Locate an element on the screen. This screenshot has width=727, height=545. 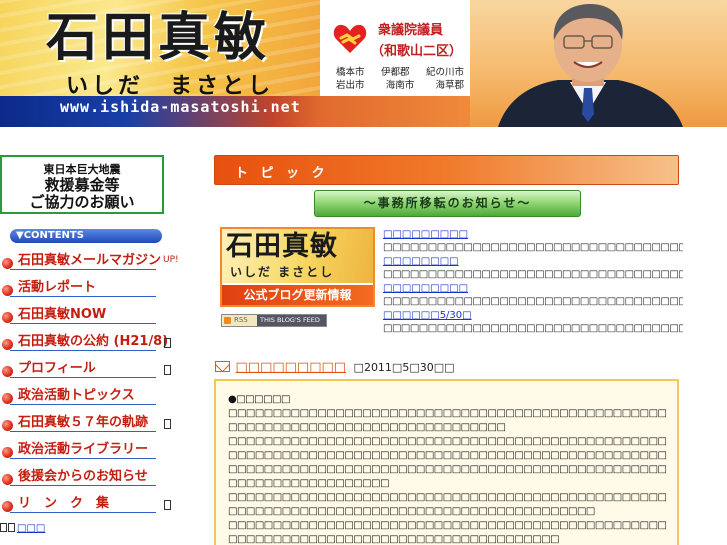
blog-banner-caption: 公式ブログ更新情報 is located at coordinates (297, 295).